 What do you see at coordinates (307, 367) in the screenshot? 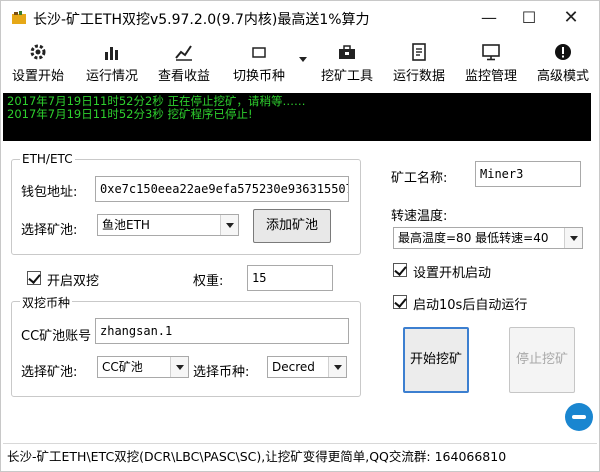
I see `coin-select: Decred` at bounding box center [307, 367].